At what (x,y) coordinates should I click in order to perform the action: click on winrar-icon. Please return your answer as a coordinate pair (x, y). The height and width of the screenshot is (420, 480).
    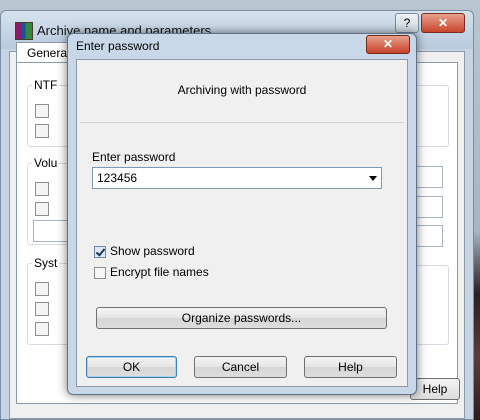
    Looking at the image, I should click on (24, 31).